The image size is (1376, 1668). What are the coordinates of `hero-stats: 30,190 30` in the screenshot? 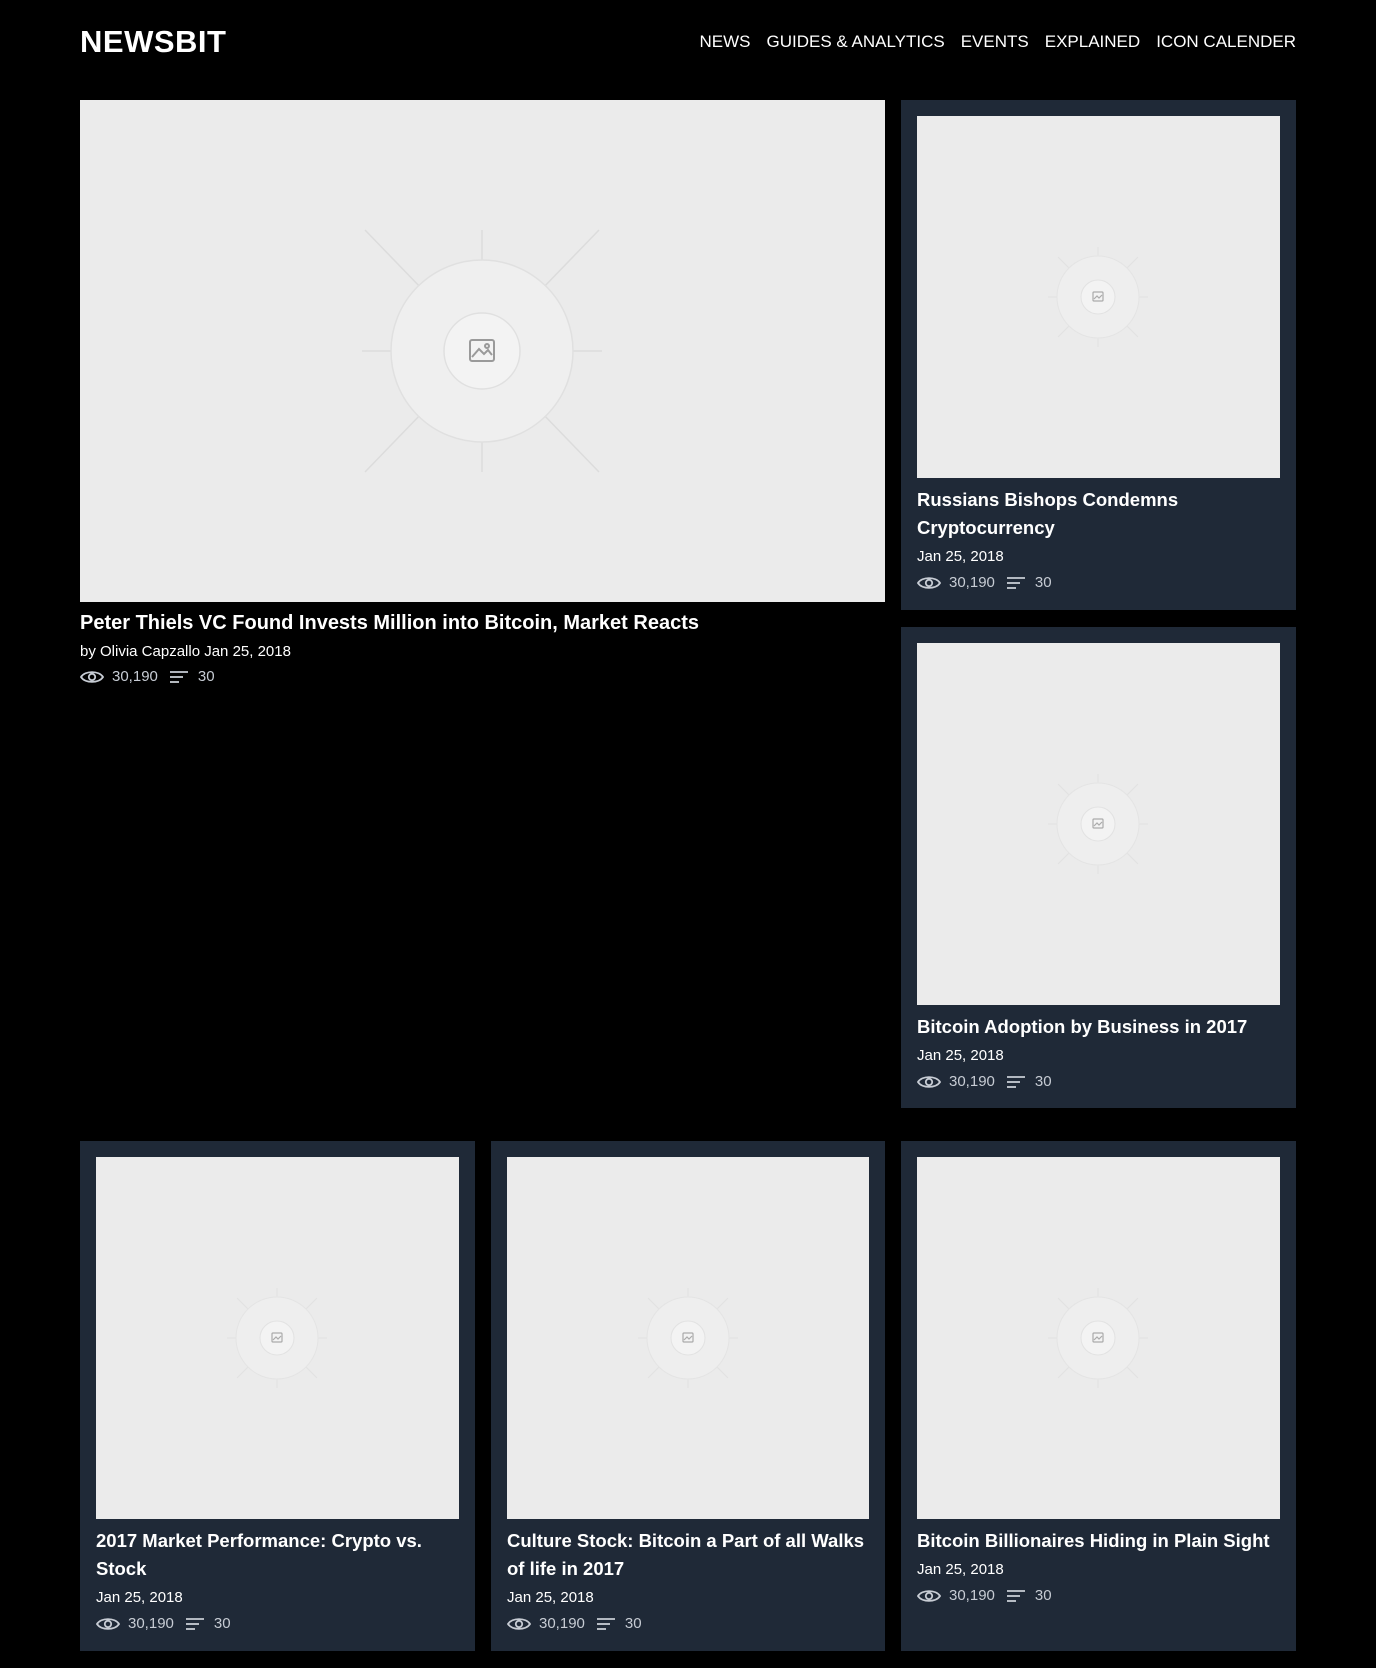 It's located at (147, 676).